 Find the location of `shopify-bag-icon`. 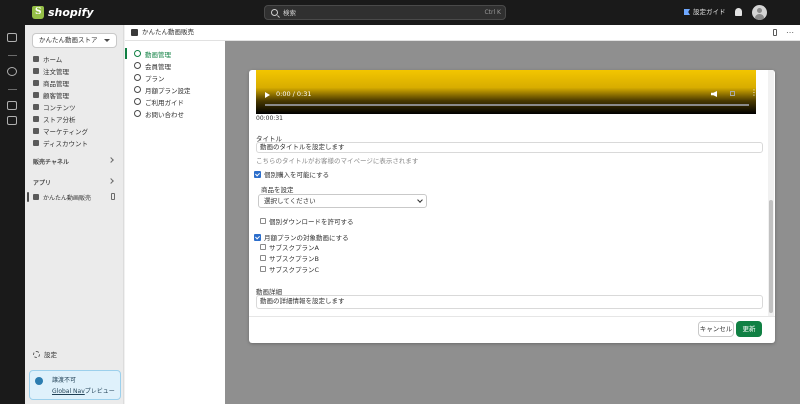

shopify-bag-icon is located at coordinates (38, 12).